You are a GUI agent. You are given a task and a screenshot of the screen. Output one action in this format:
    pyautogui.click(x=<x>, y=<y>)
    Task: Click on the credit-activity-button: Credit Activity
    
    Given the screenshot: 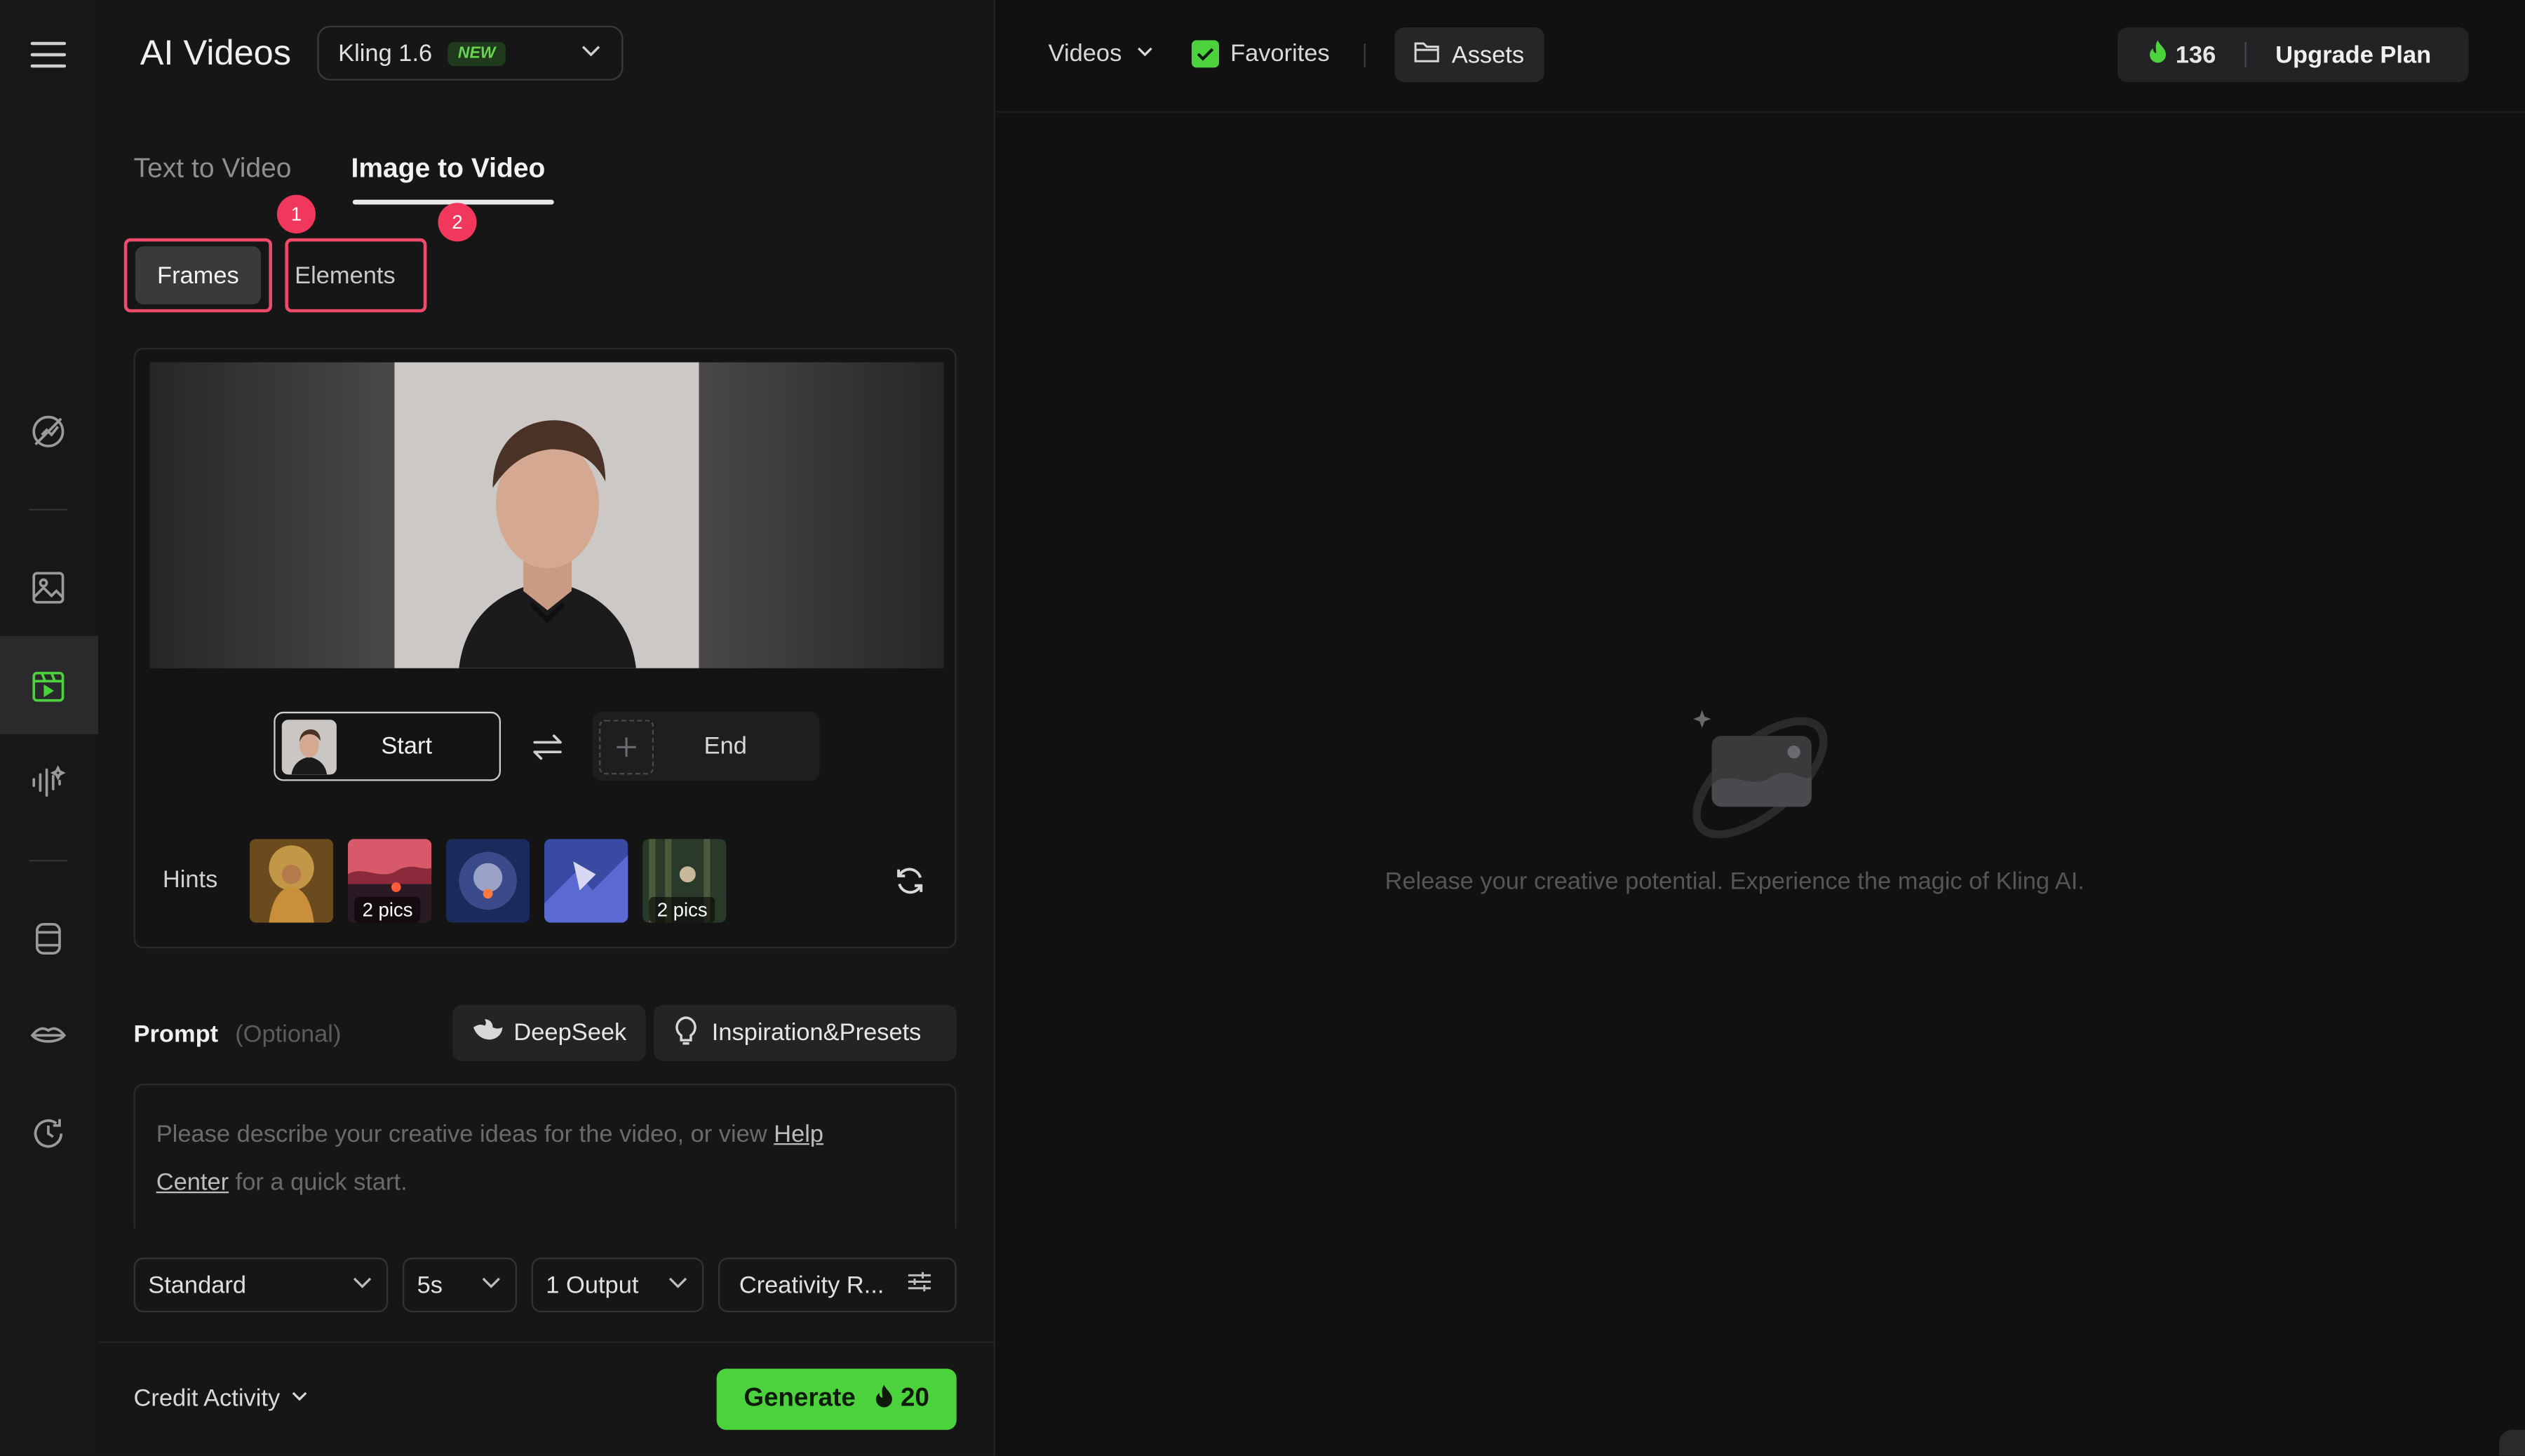 What is the action you would take?
    pyautogui.click(x=221, y=1398)
    